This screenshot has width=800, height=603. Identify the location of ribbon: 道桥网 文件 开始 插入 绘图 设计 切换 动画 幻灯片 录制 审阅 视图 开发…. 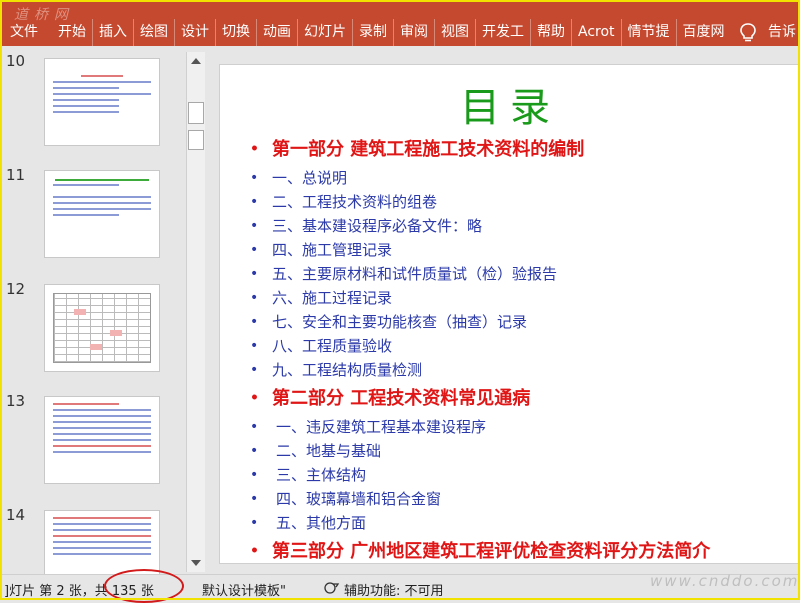
(400, 23).